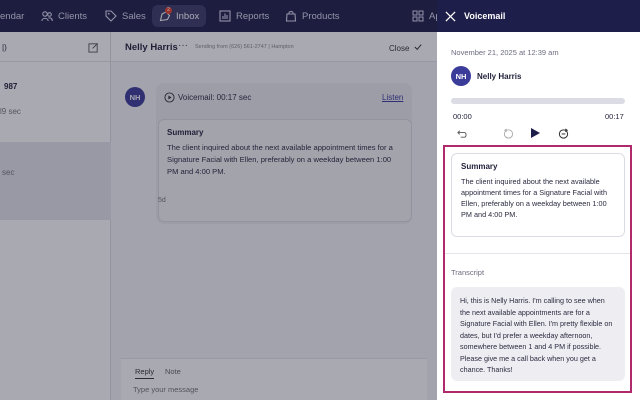  What do you see at coordinates (450, 16) in the screenshot?
I see `close-icon` at bounding box center [450, 16].